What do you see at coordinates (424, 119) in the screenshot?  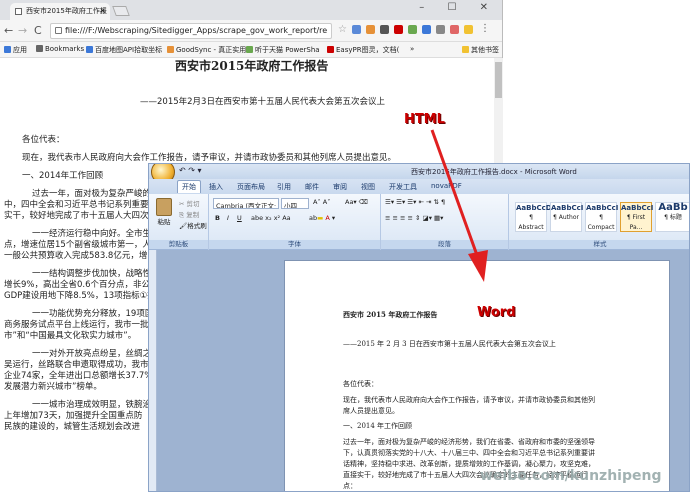 I see `html-label: HTML` at bounding box center [424, 119].